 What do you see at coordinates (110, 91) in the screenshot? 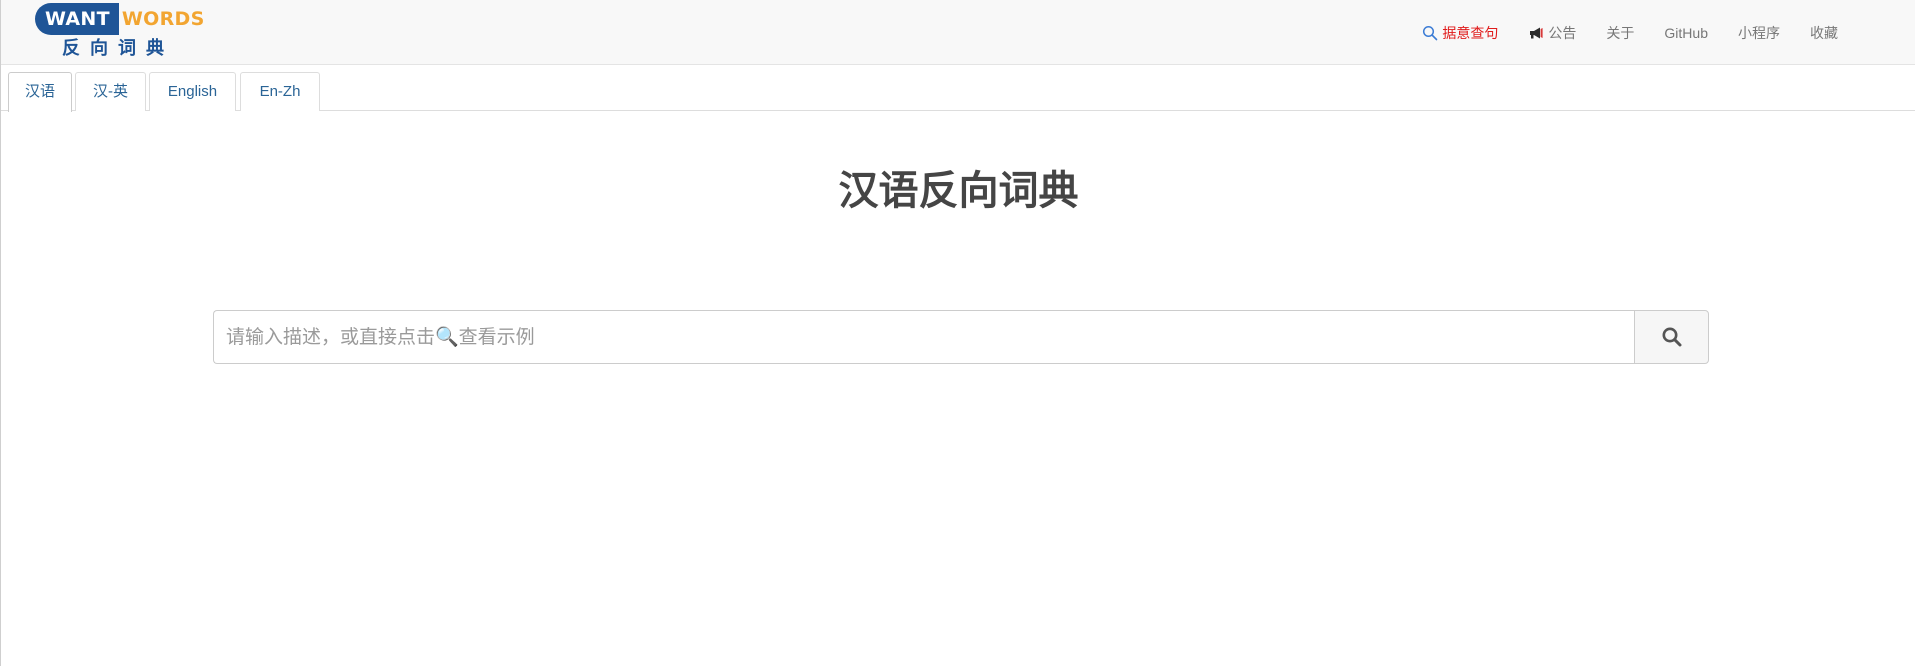
I see `tab-chinese-english: 汉-英` at bounding box center [110, 91].